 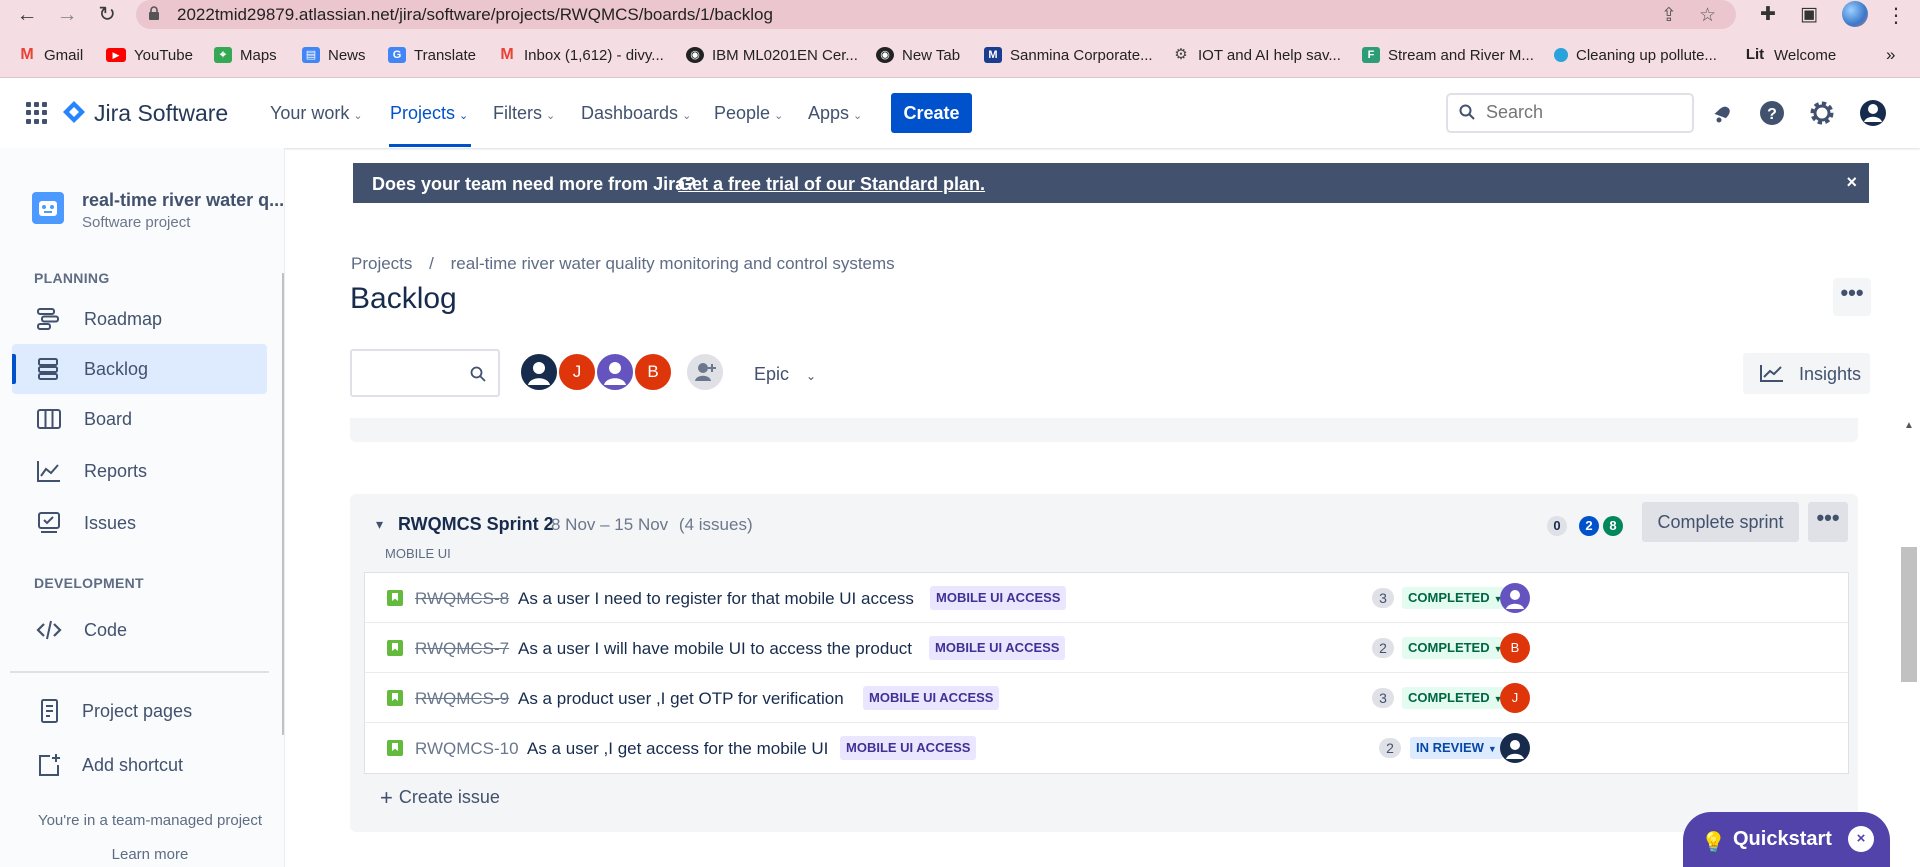 What do you see at coordinates (1890, 55) in the screenshot?
I see `bookmarks-overflow-icon: »` at bounding box center [1890, 55].